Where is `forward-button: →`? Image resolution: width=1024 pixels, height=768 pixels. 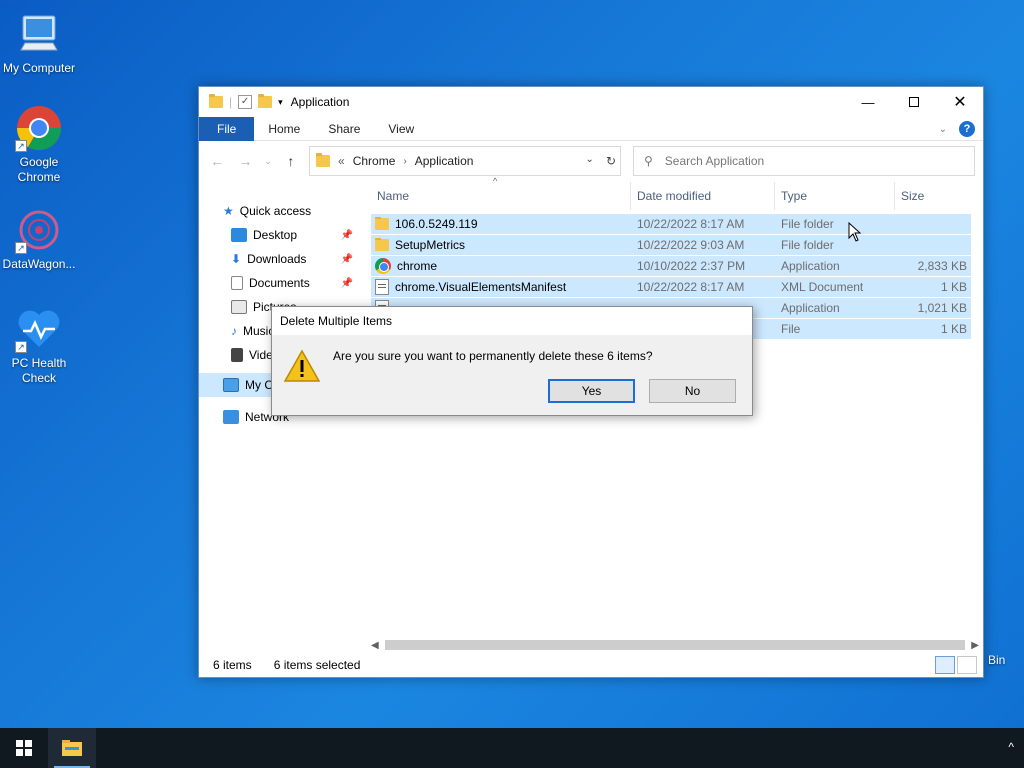
forward-button: → is located at coordinates (245, 161).